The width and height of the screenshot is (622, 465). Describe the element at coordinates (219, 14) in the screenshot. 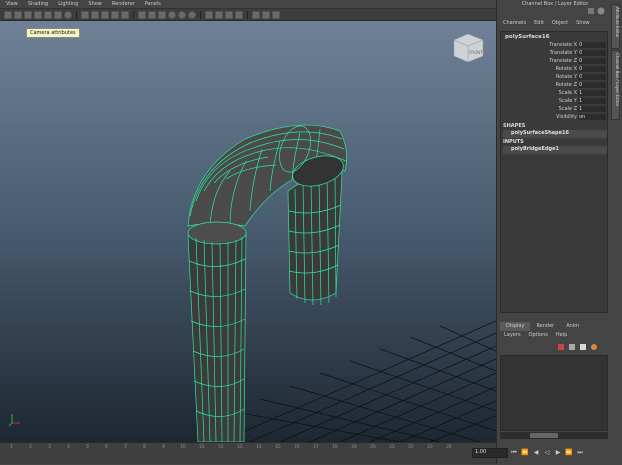

I see `motion-blur-icon` at that location.